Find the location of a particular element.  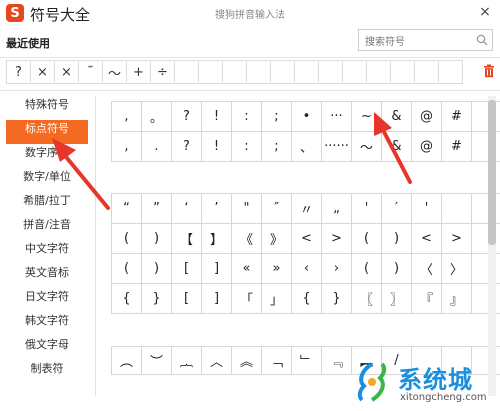

symbol-cell: 、 is located at coordinates (307, 147).